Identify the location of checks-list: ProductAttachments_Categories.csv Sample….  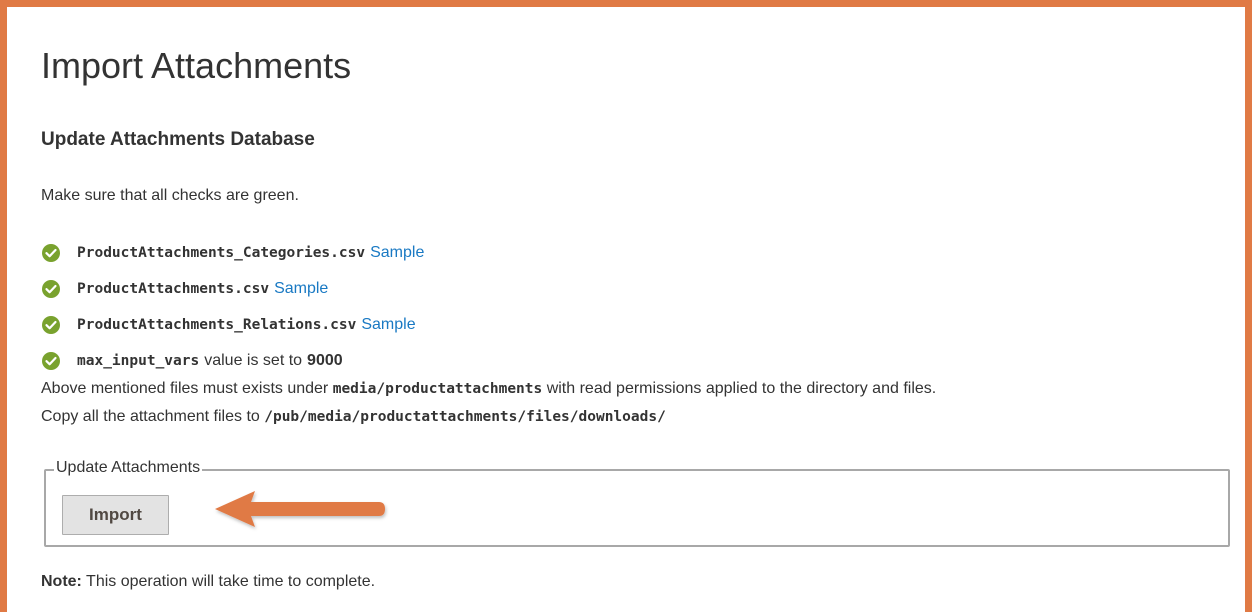
(232, 307).